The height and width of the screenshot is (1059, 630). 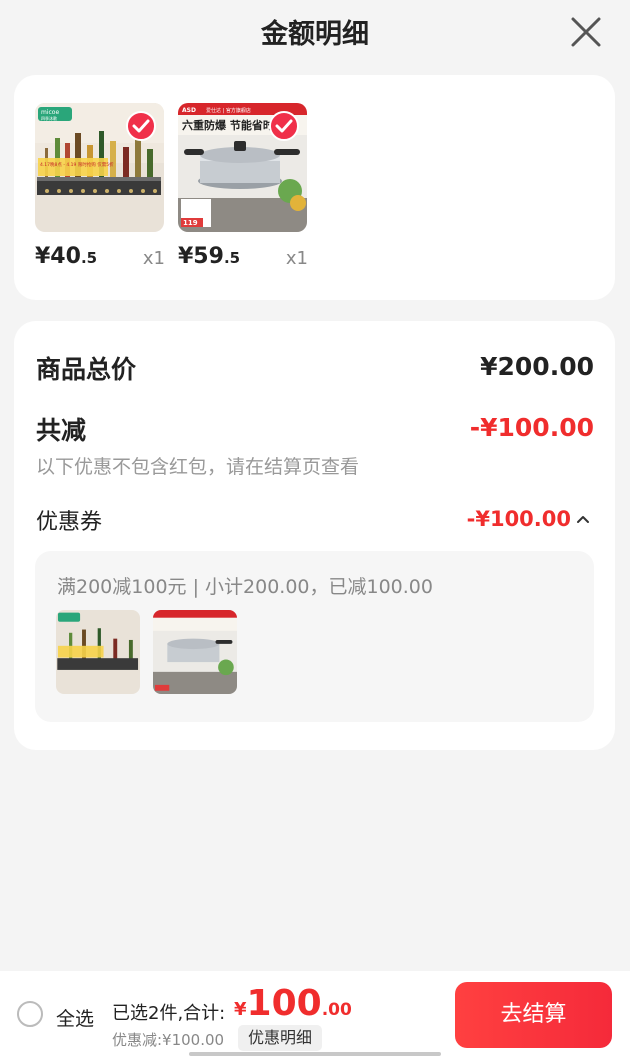 I want to click on discount-amount: 优惠减:¥100.00, so click(x=168, y=1040).